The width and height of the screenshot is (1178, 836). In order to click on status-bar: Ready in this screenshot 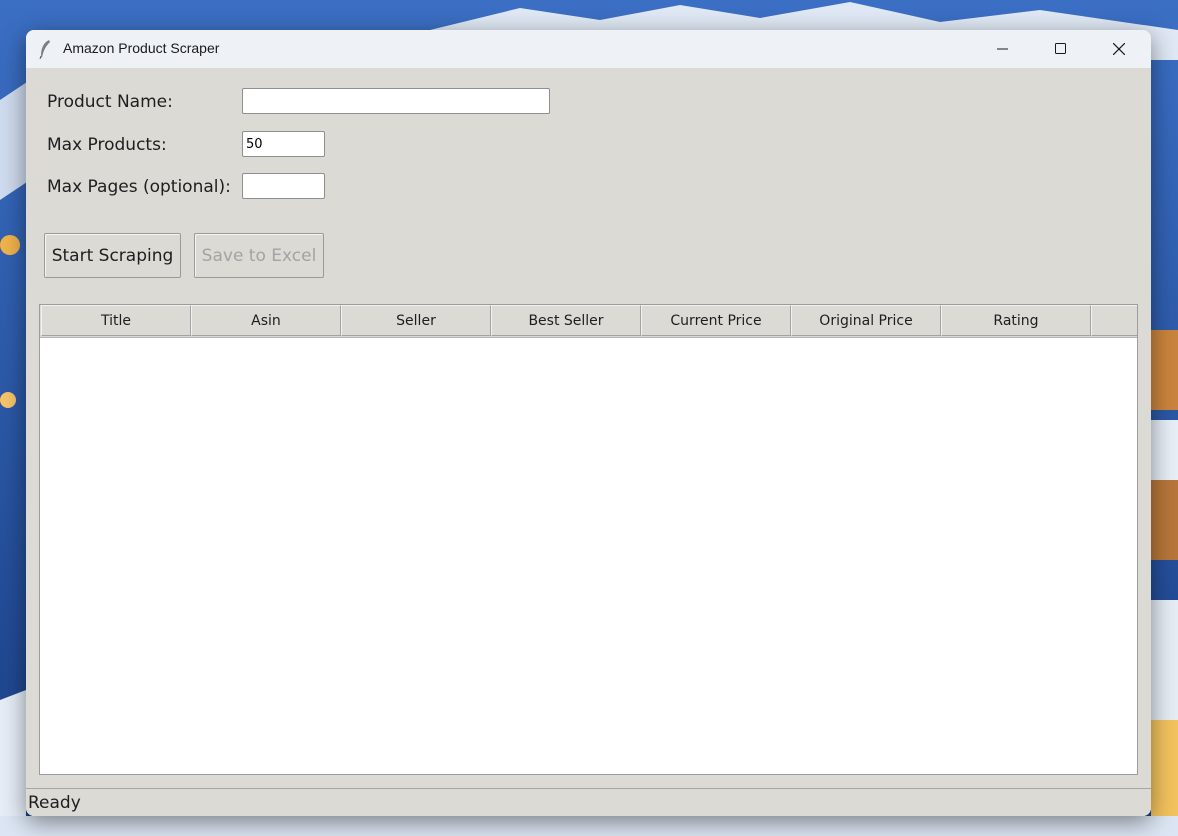, I will do `click(588, 802)`.